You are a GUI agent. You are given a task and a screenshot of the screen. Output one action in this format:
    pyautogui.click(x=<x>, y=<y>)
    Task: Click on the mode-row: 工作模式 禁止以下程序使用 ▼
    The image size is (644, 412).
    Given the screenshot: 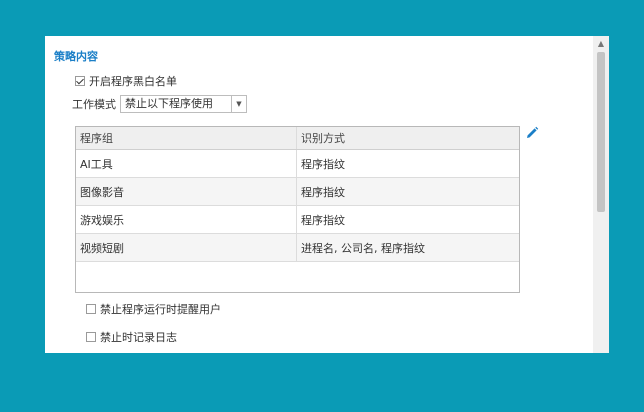 What is the action you would take?
    pyautogui.click(x=159, y=104)
    